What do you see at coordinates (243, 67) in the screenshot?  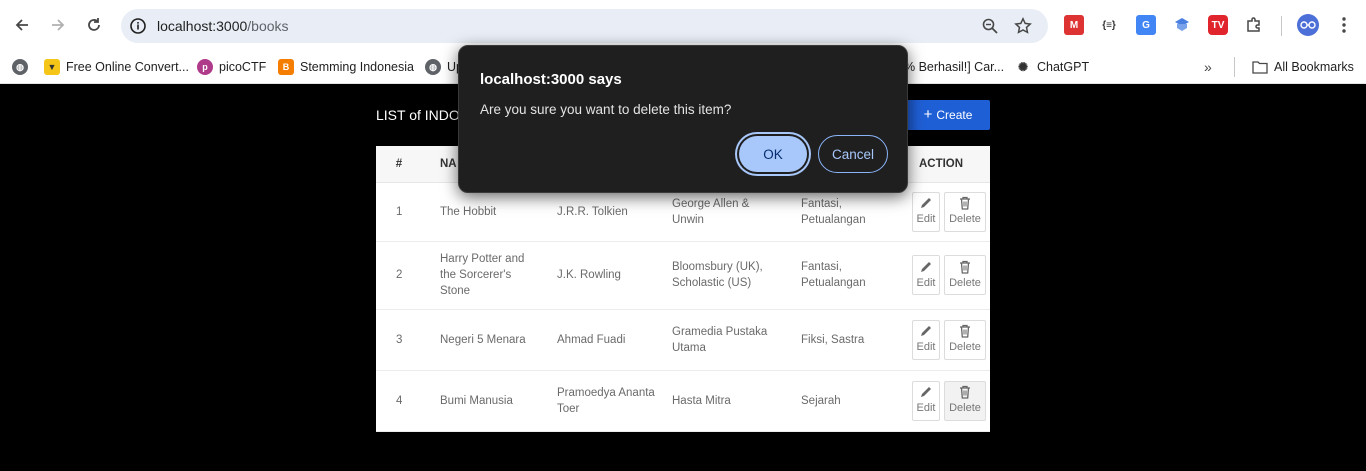 I see `bookmark-label: picoCTF` at bounding box center [243, 67].